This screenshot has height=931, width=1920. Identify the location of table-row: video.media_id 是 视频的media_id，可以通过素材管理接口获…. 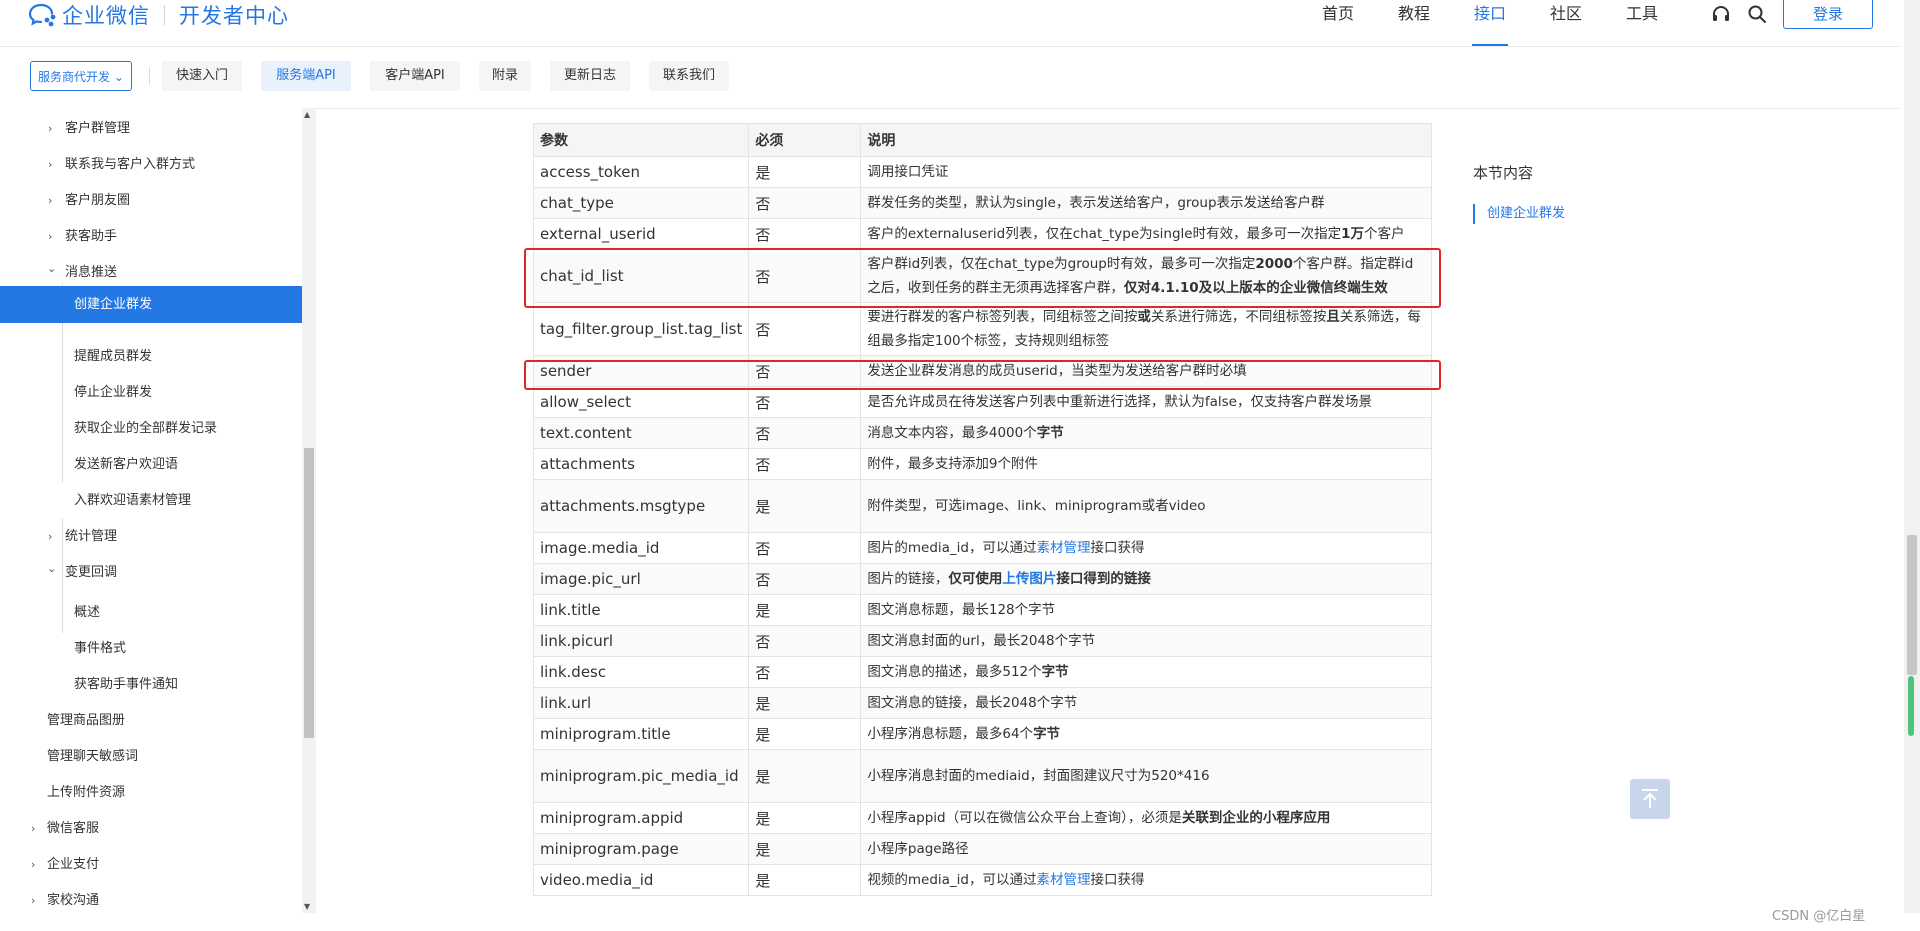
(982, 880).